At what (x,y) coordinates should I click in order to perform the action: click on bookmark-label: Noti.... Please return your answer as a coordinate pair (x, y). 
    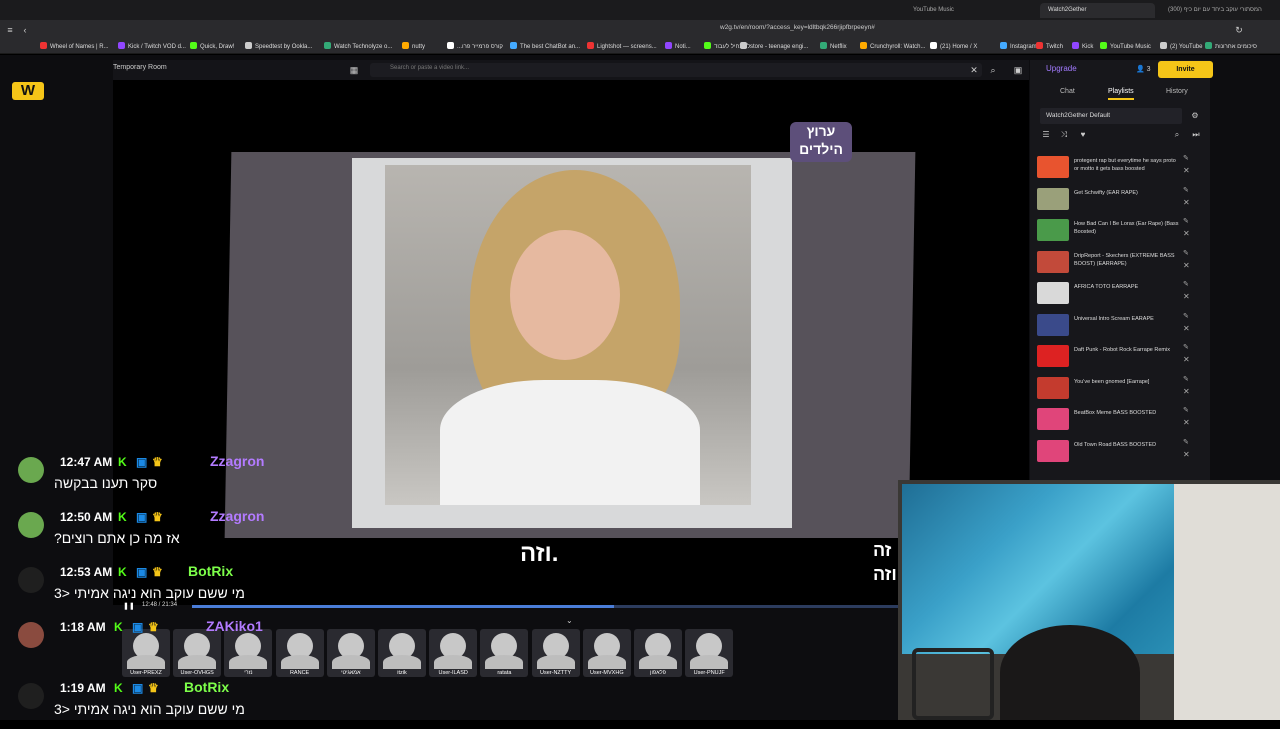
    Looking at the image, I should click on (683, 47).